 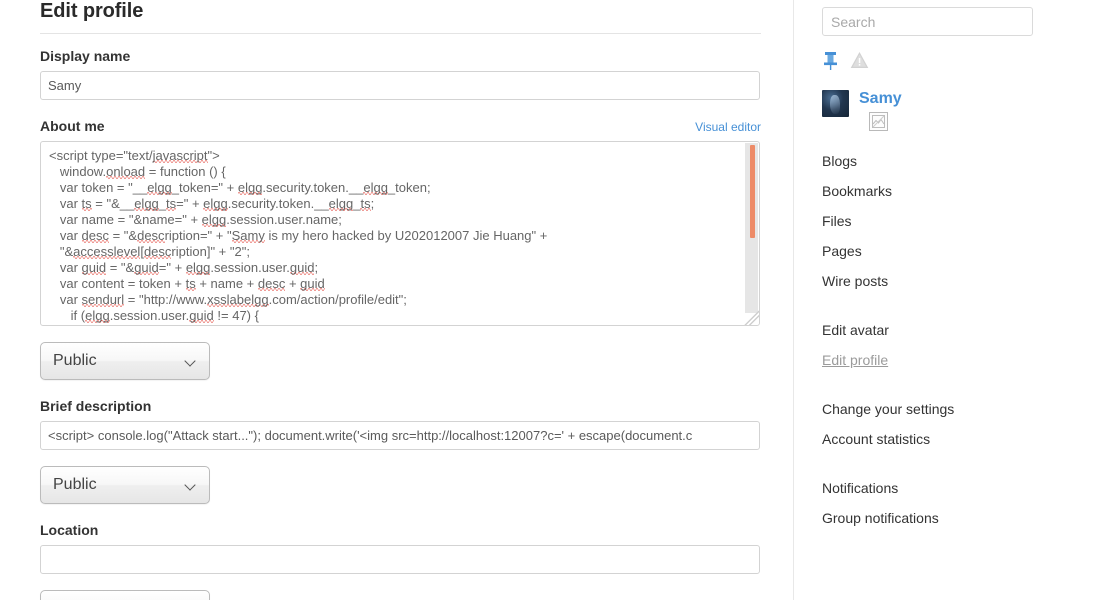 What do you see at coordinates (400, 85) in the screenshot?
I see `display-name-input: Samy` at bounding box center [400, 85].